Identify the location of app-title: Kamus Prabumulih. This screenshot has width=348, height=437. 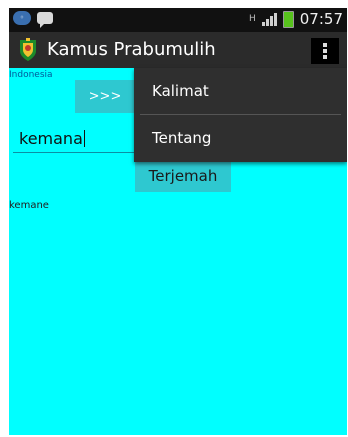
(131, 49).